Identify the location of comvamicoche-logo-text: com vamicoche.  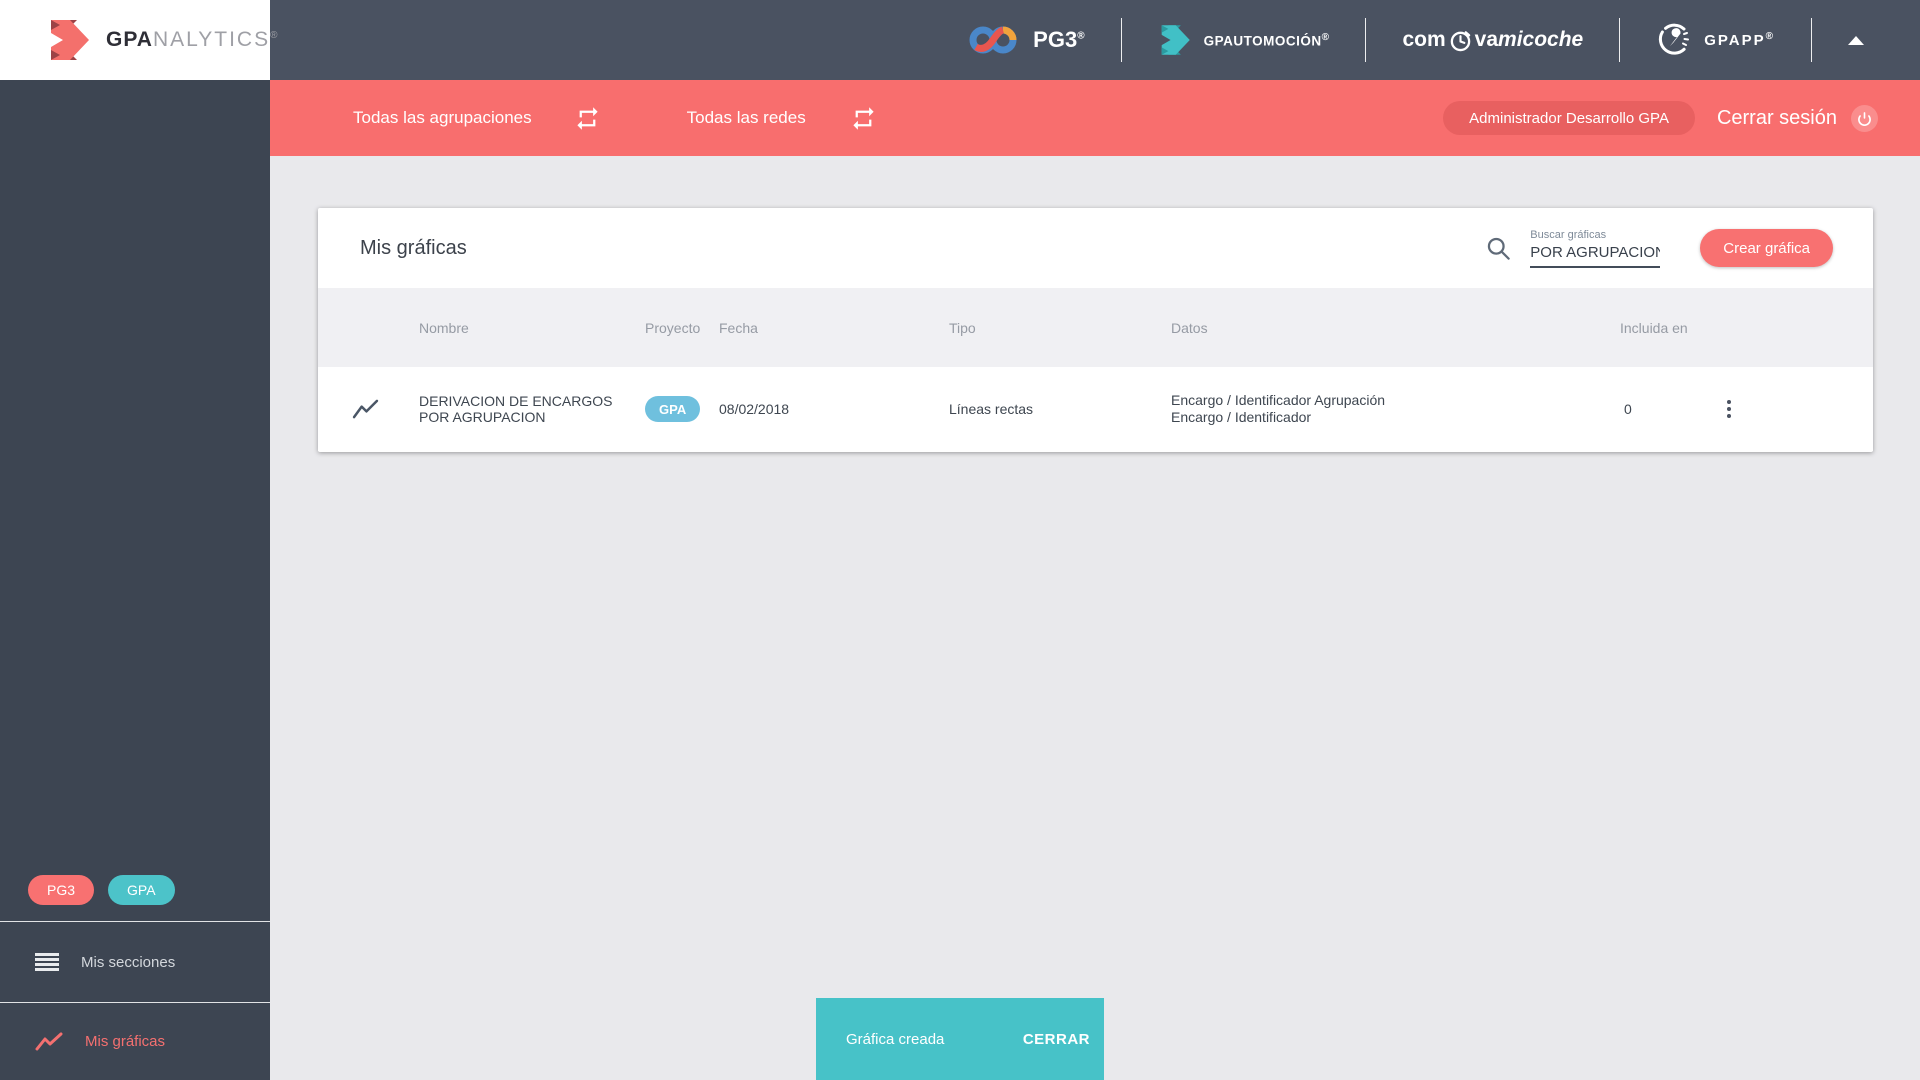
(1493, 40).